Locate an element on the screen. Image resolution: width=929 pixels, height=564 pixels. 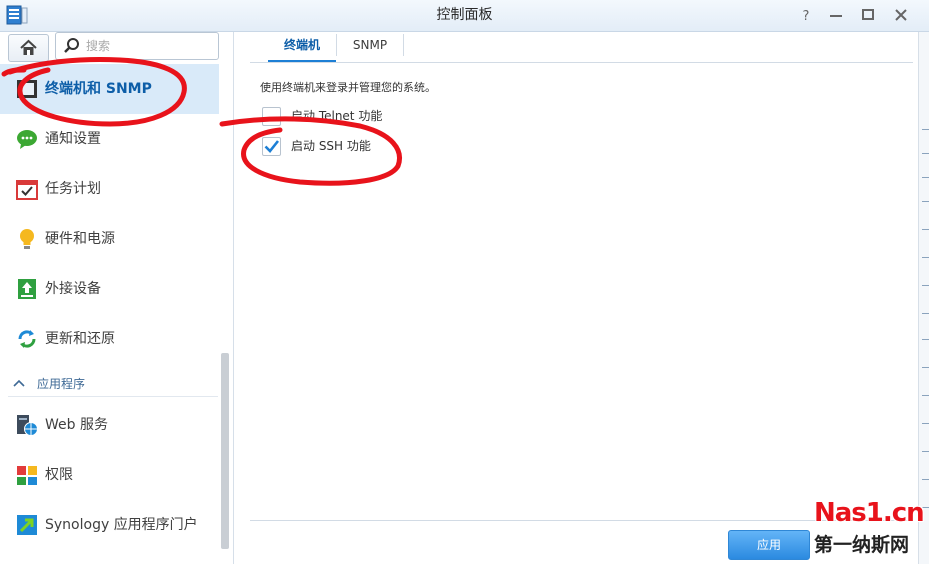
ssh-checkbox is located at coordinates (271, 146).